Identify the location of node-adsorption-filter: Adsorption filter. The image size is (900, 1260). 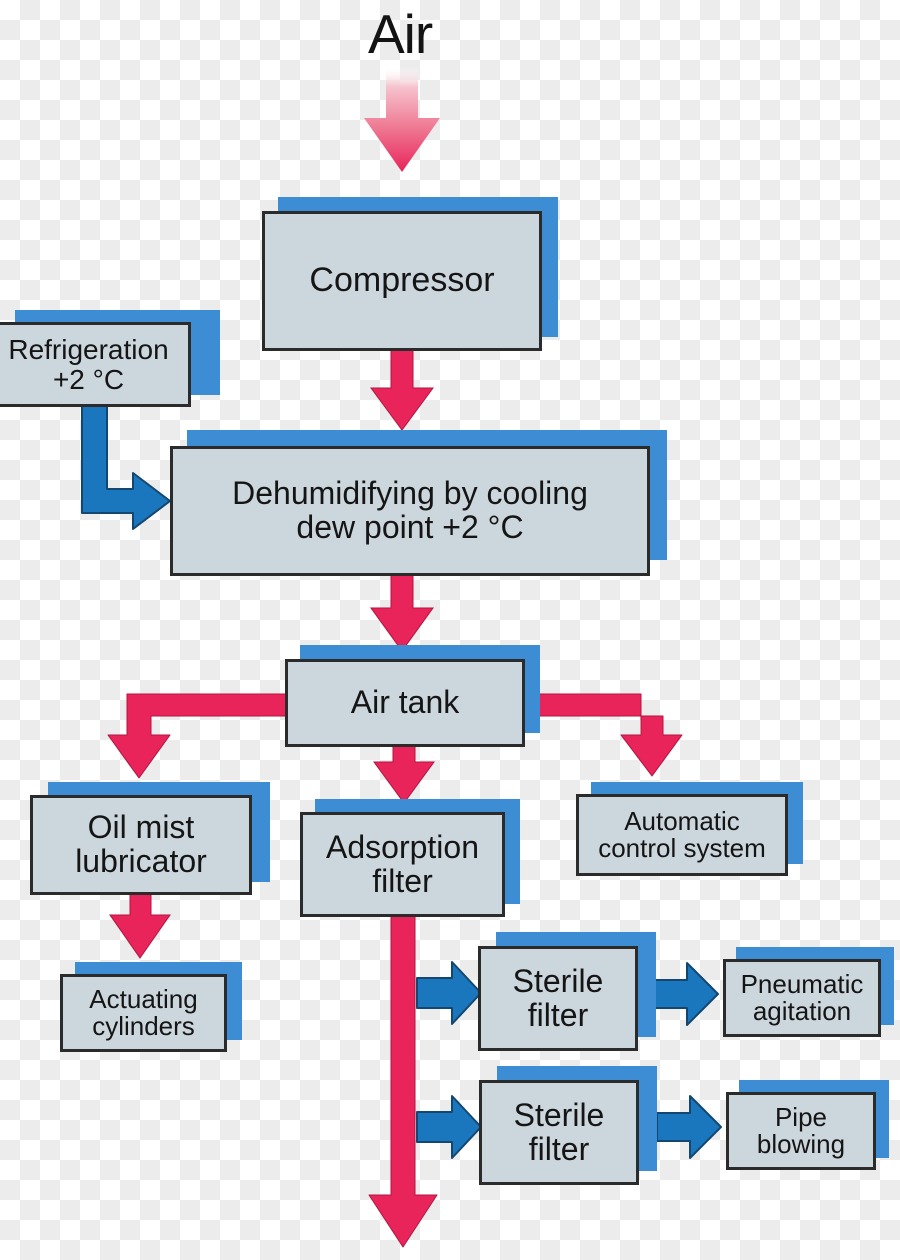
(402, 864).